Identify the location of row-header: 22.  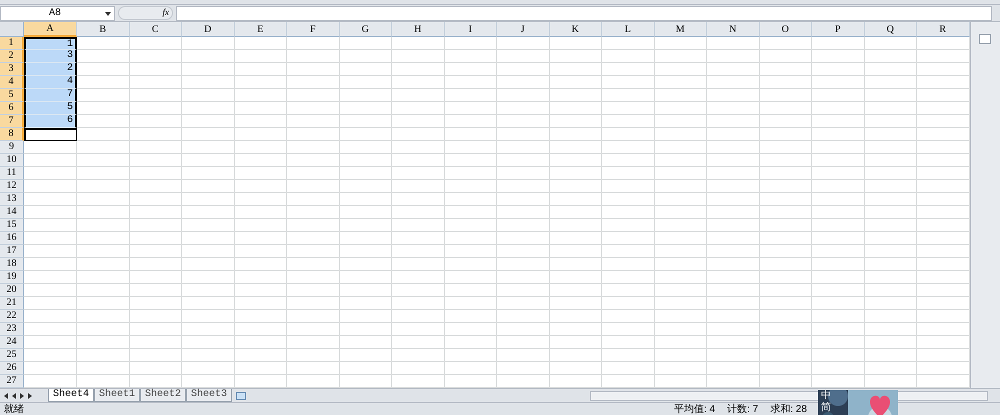
(12, 316).